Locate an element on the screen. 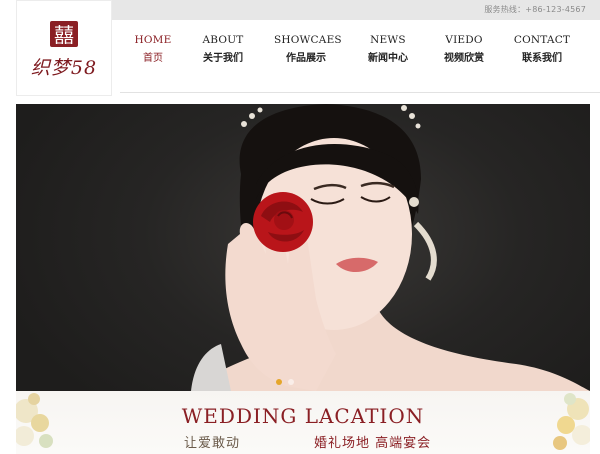  site-logo: 囍 织梦58 is located at coordinates (64, 48).